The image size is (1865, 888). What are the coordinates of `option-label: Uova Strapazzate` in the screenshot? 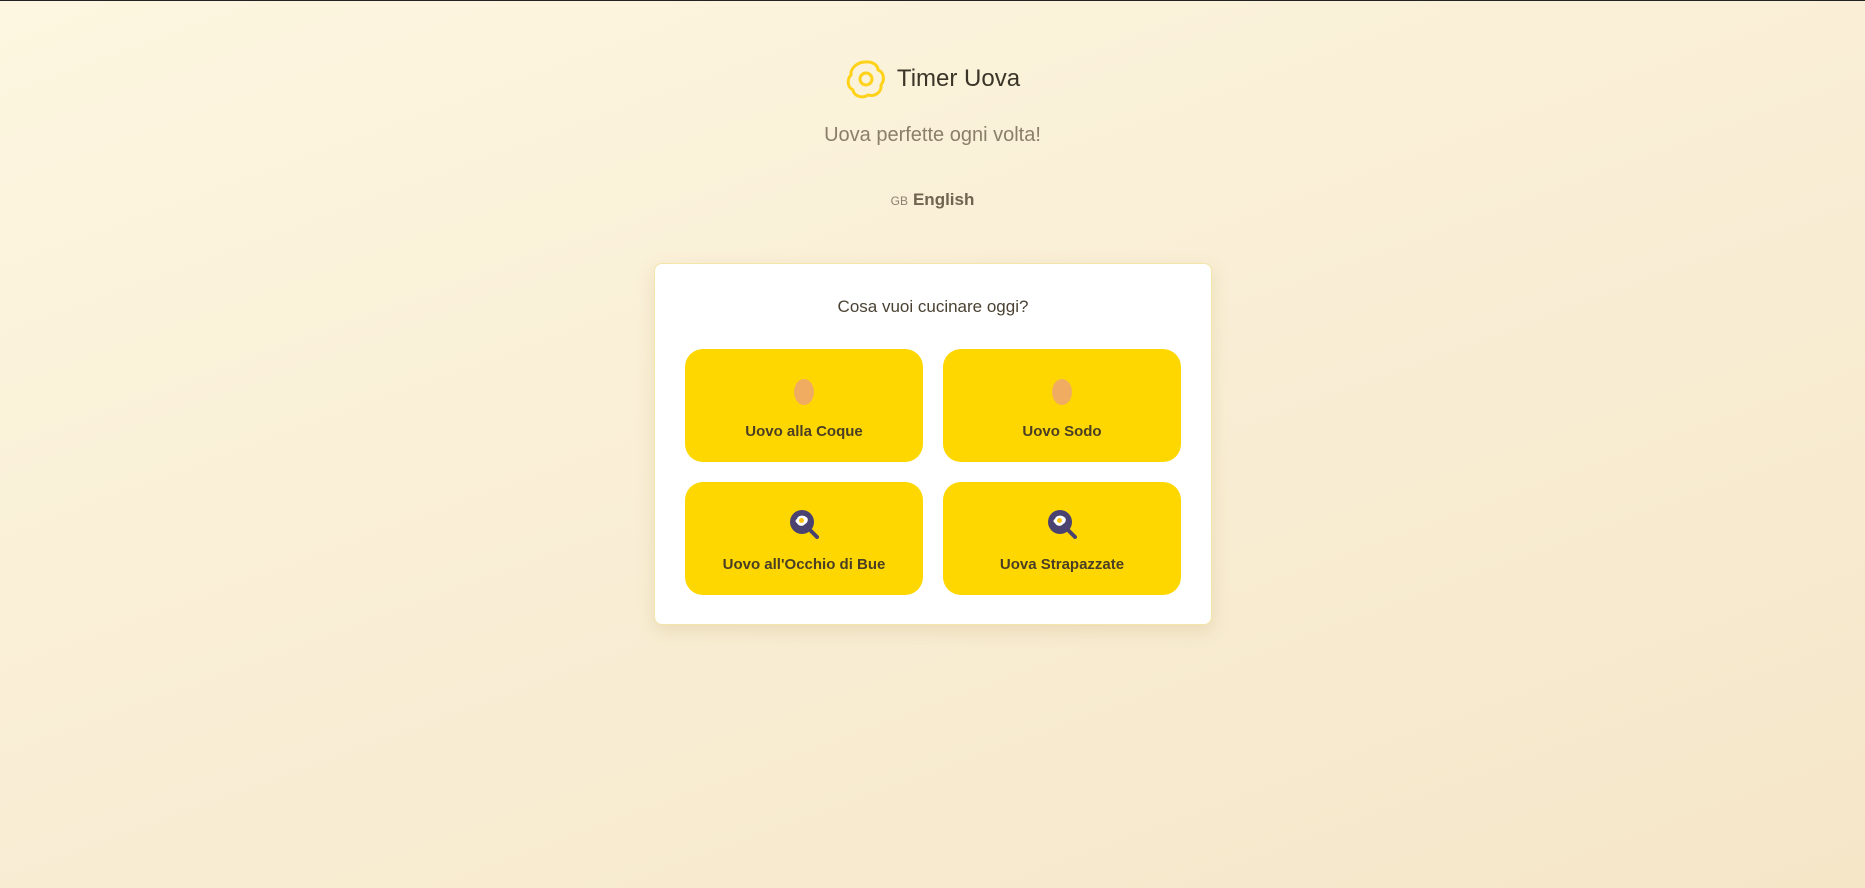 It's located at (1062, 564).